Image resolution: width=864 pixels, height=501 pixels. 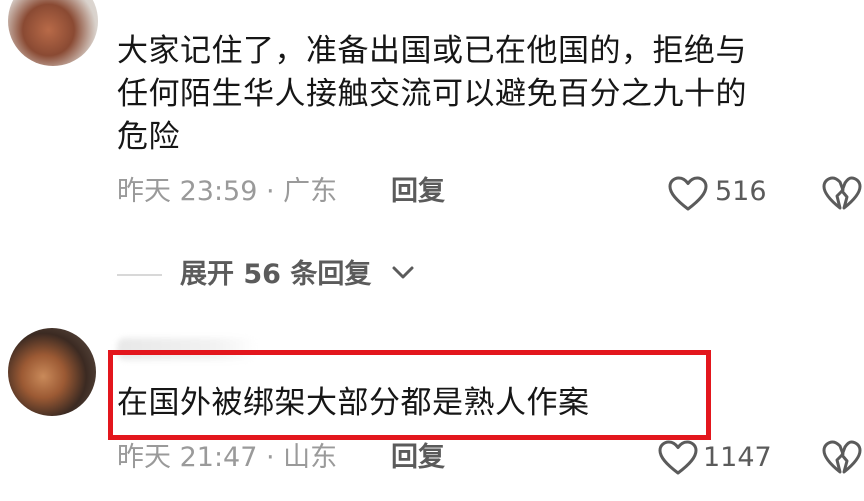 What do you see at coordinates (409, 395) in the screenshot?
I see `highlight-box` at bounding box center [409, 395].